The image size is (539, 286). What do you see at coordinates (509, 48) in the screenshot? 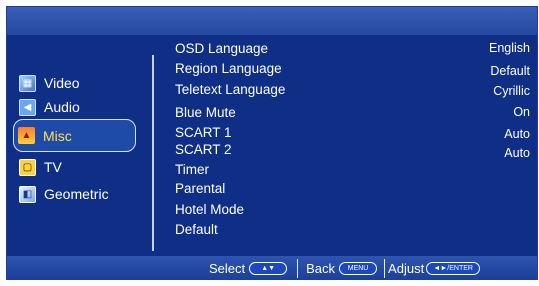
I see `option-value: English` at bounding box center [509, 48].